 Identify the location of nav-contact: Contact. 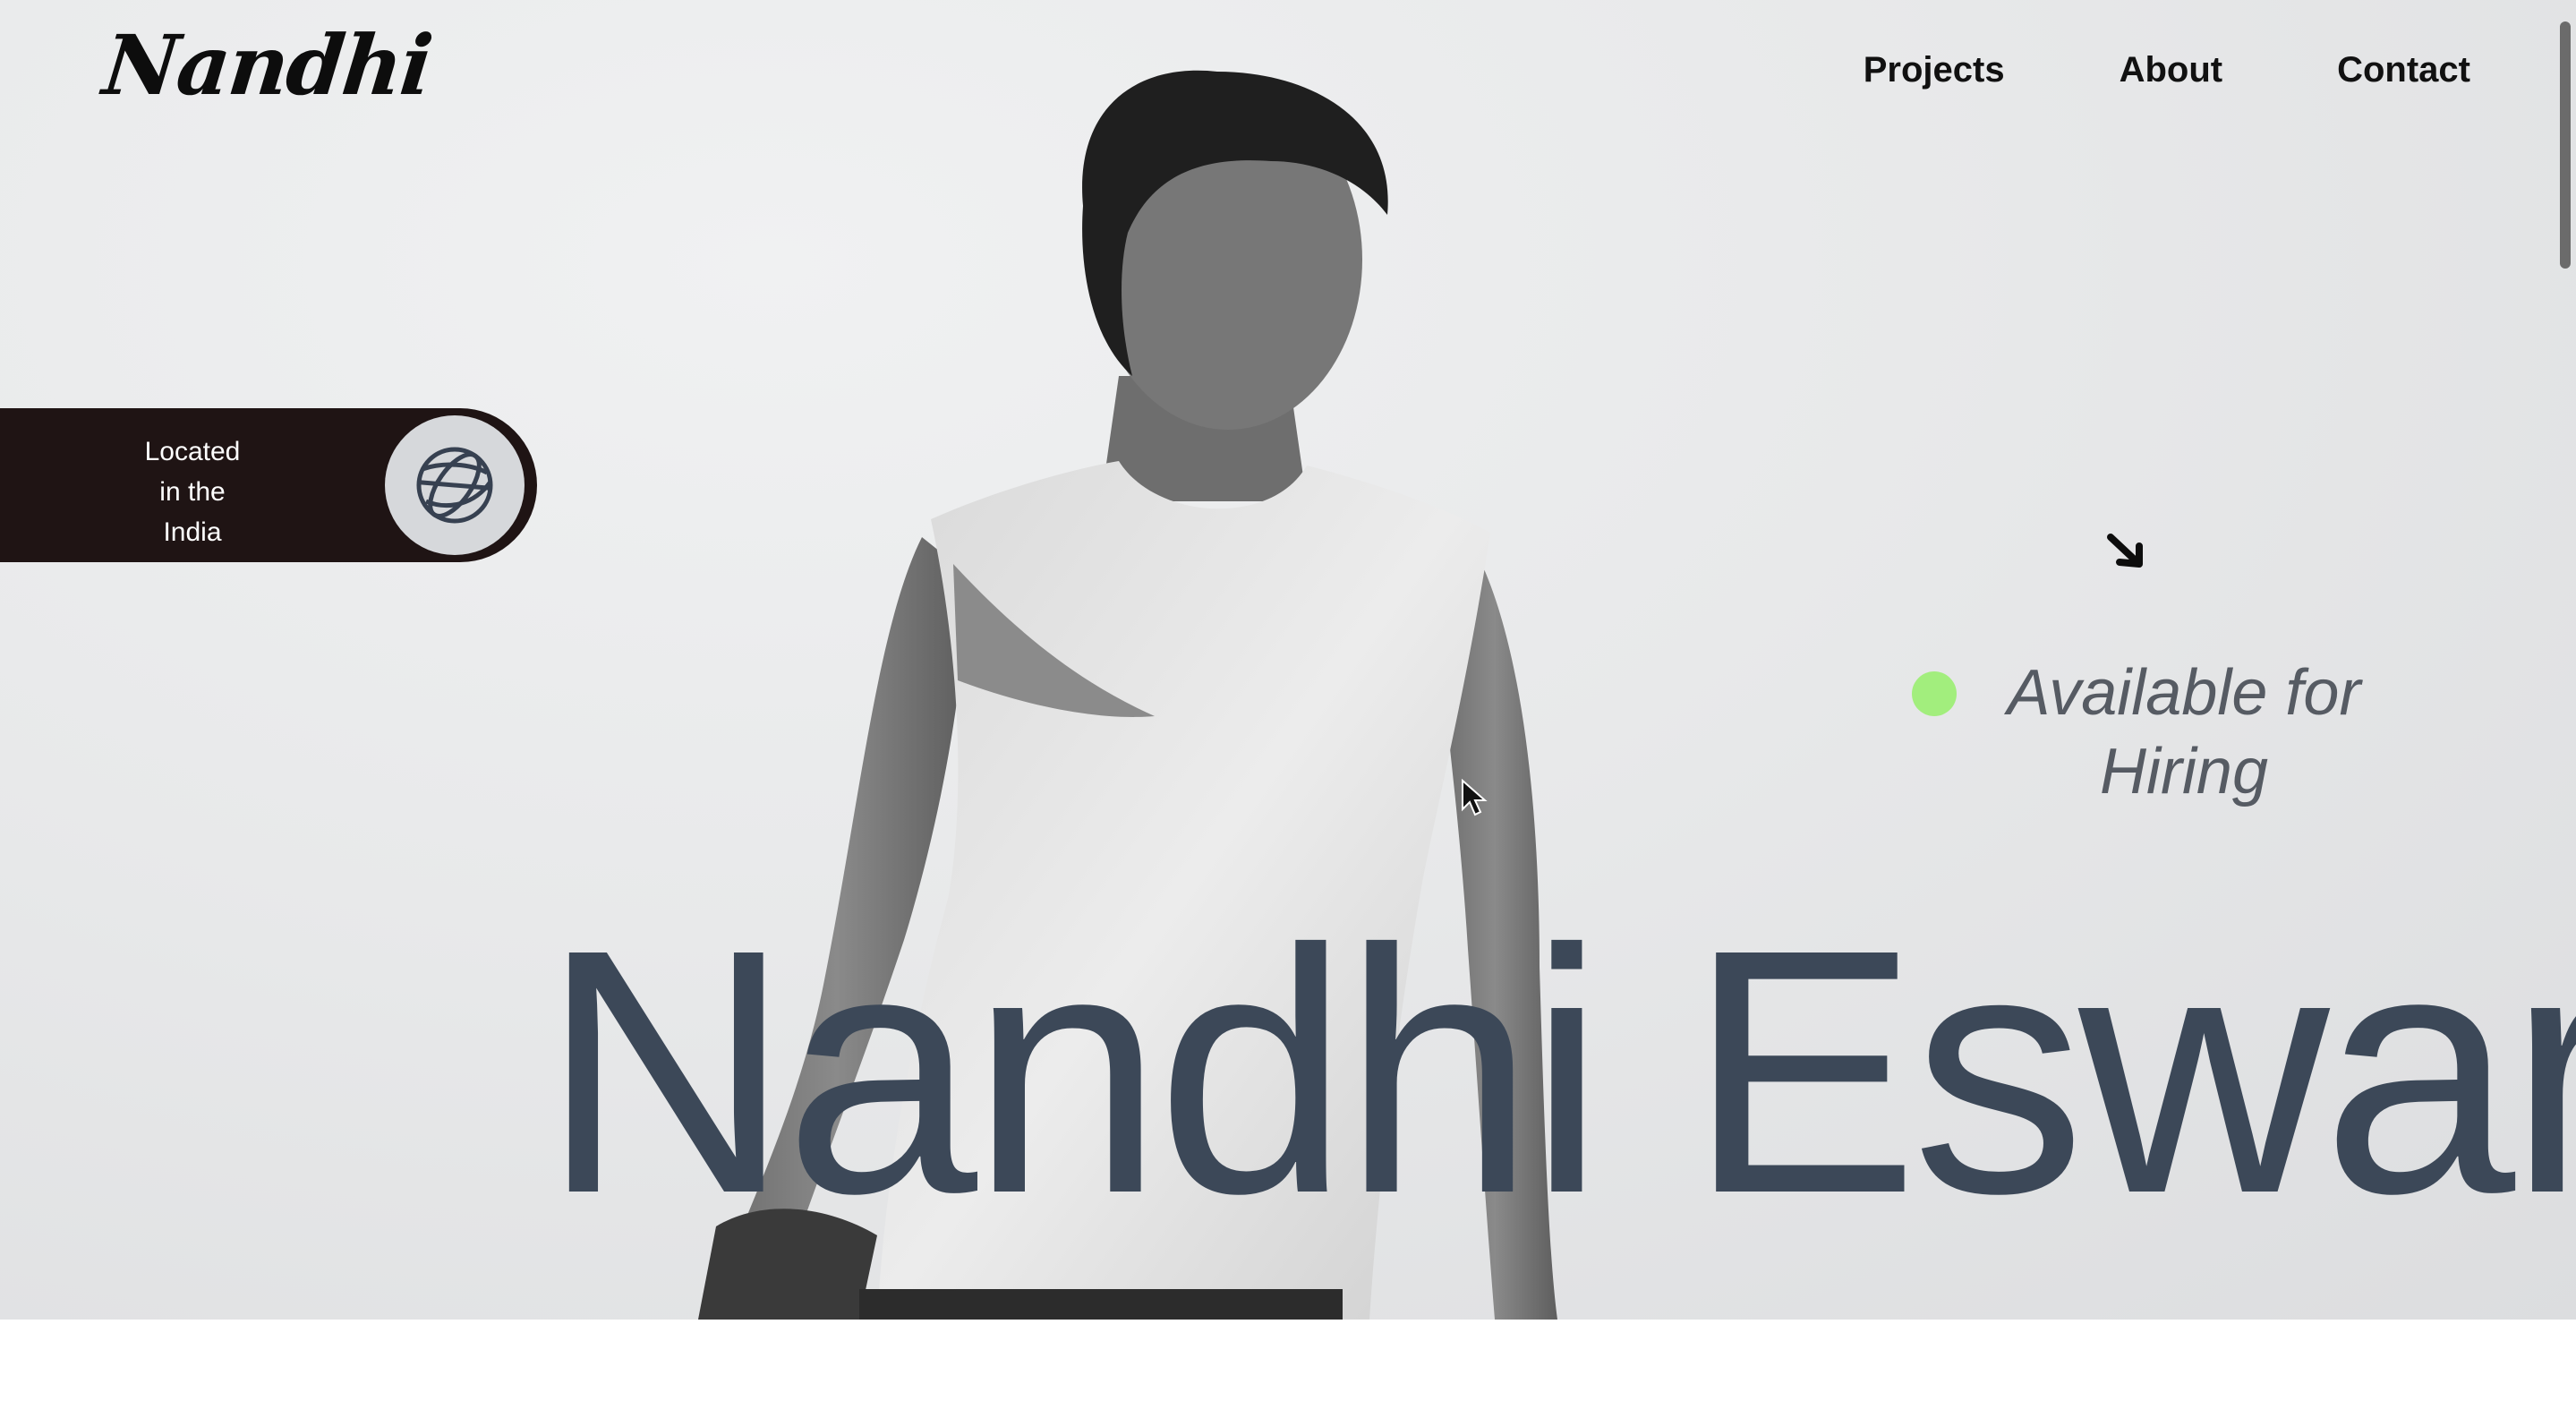
(2403, 70).